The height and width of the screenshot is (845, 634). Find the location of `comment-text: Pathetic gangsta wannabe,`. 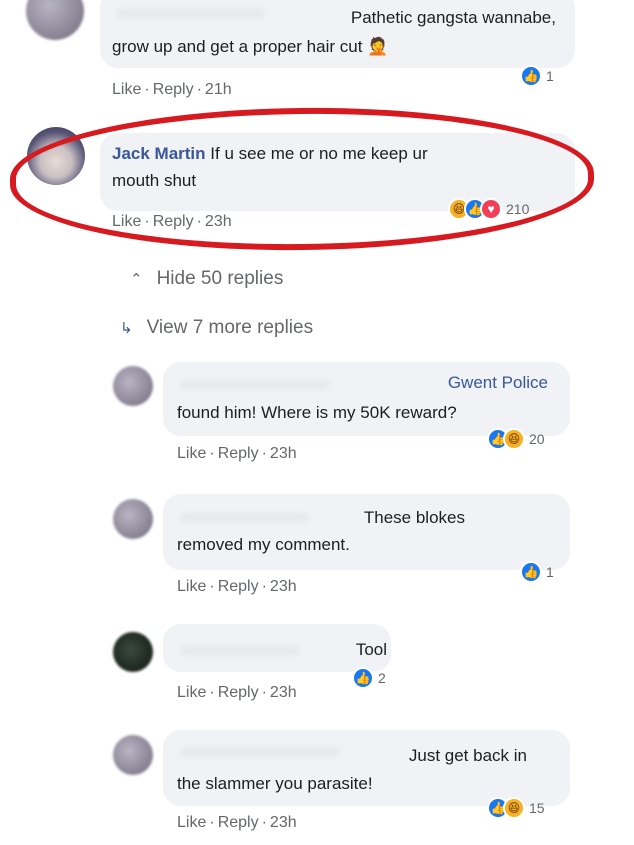

comment-text: Pathetic gangsta wannabe, is located at coordinates (334, 17).